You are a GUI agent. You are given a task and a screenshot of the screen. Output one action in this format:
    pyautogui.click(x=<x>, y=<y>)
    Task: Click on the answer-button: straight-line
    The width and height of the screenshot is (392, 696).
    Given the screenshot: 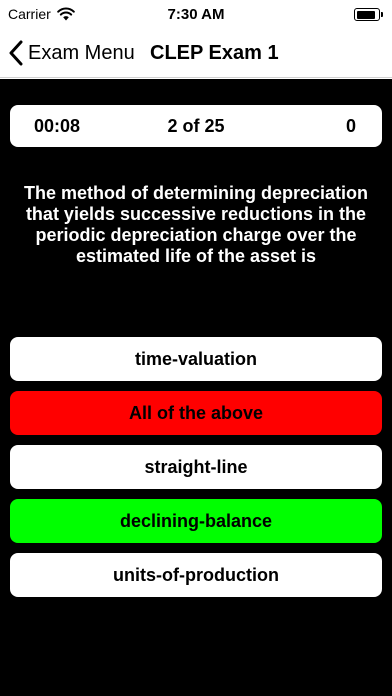 What is the action you would take?
    pyautogui.click(x=196, y=467)
    